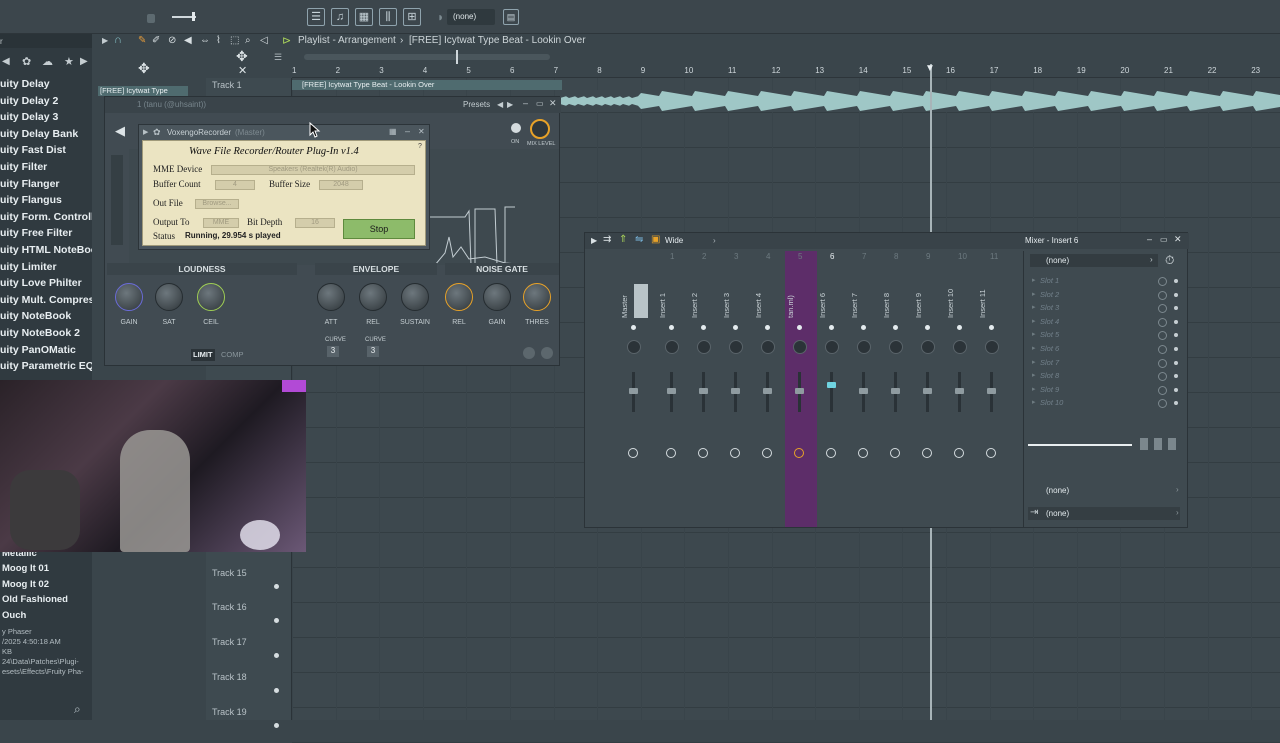 This screenshot has height=743, width=1280. I want to click on mixer-strip-label: tan.ml), so click(790, 306).